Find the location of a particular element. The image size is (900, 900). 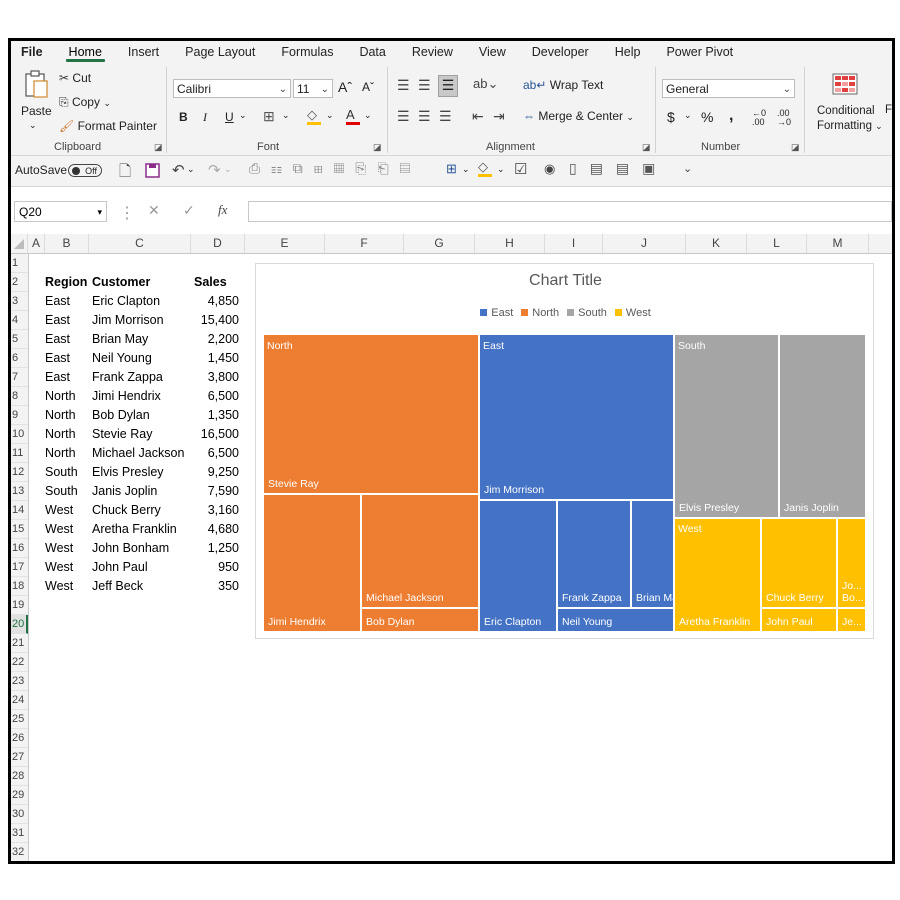

undo-icon: ↶ is located at coordinates (178, 170).